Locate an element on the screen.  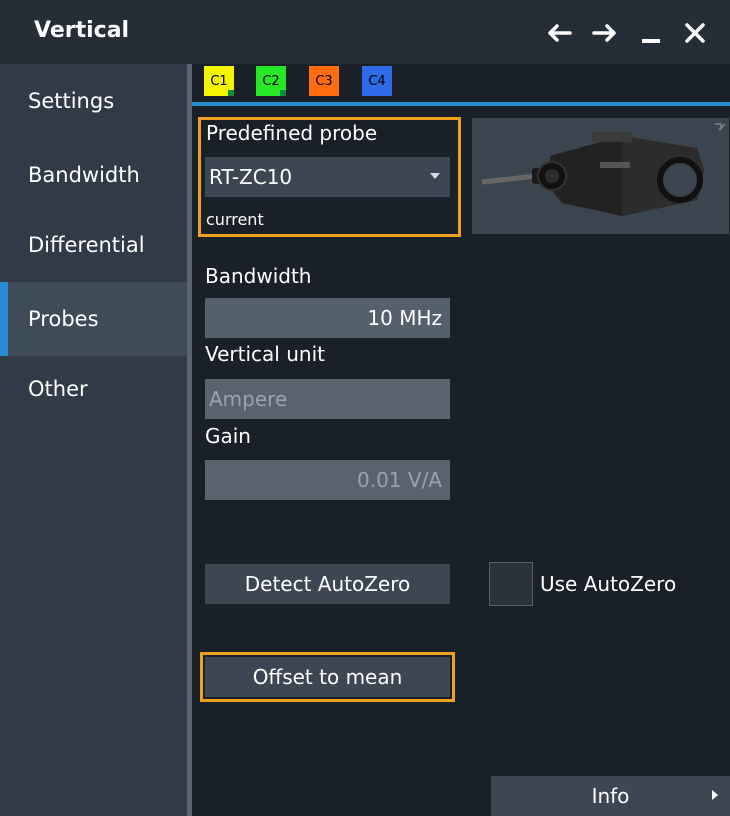
detect-autozero-label: Detect AutoZero is located at coordinates (327, 584).